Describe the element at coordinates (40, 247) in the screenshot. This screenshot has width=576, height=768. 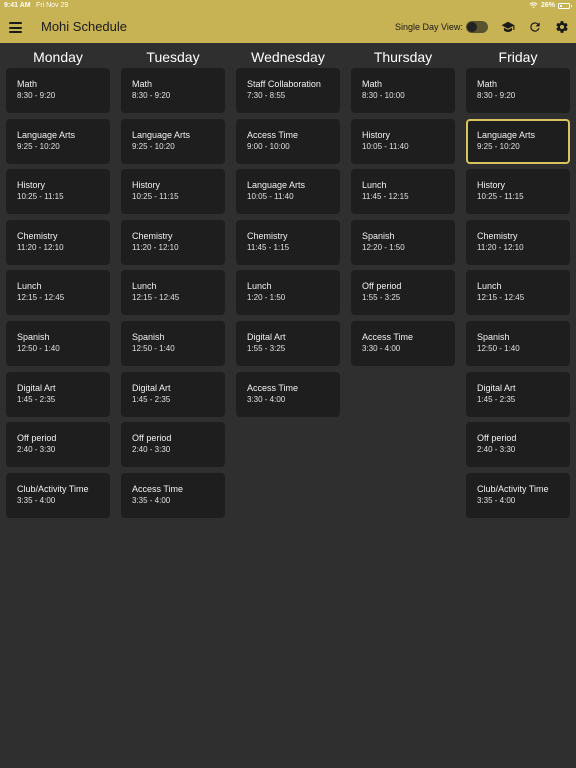
I see `period-time: 11:20 - 12:10` at that location.